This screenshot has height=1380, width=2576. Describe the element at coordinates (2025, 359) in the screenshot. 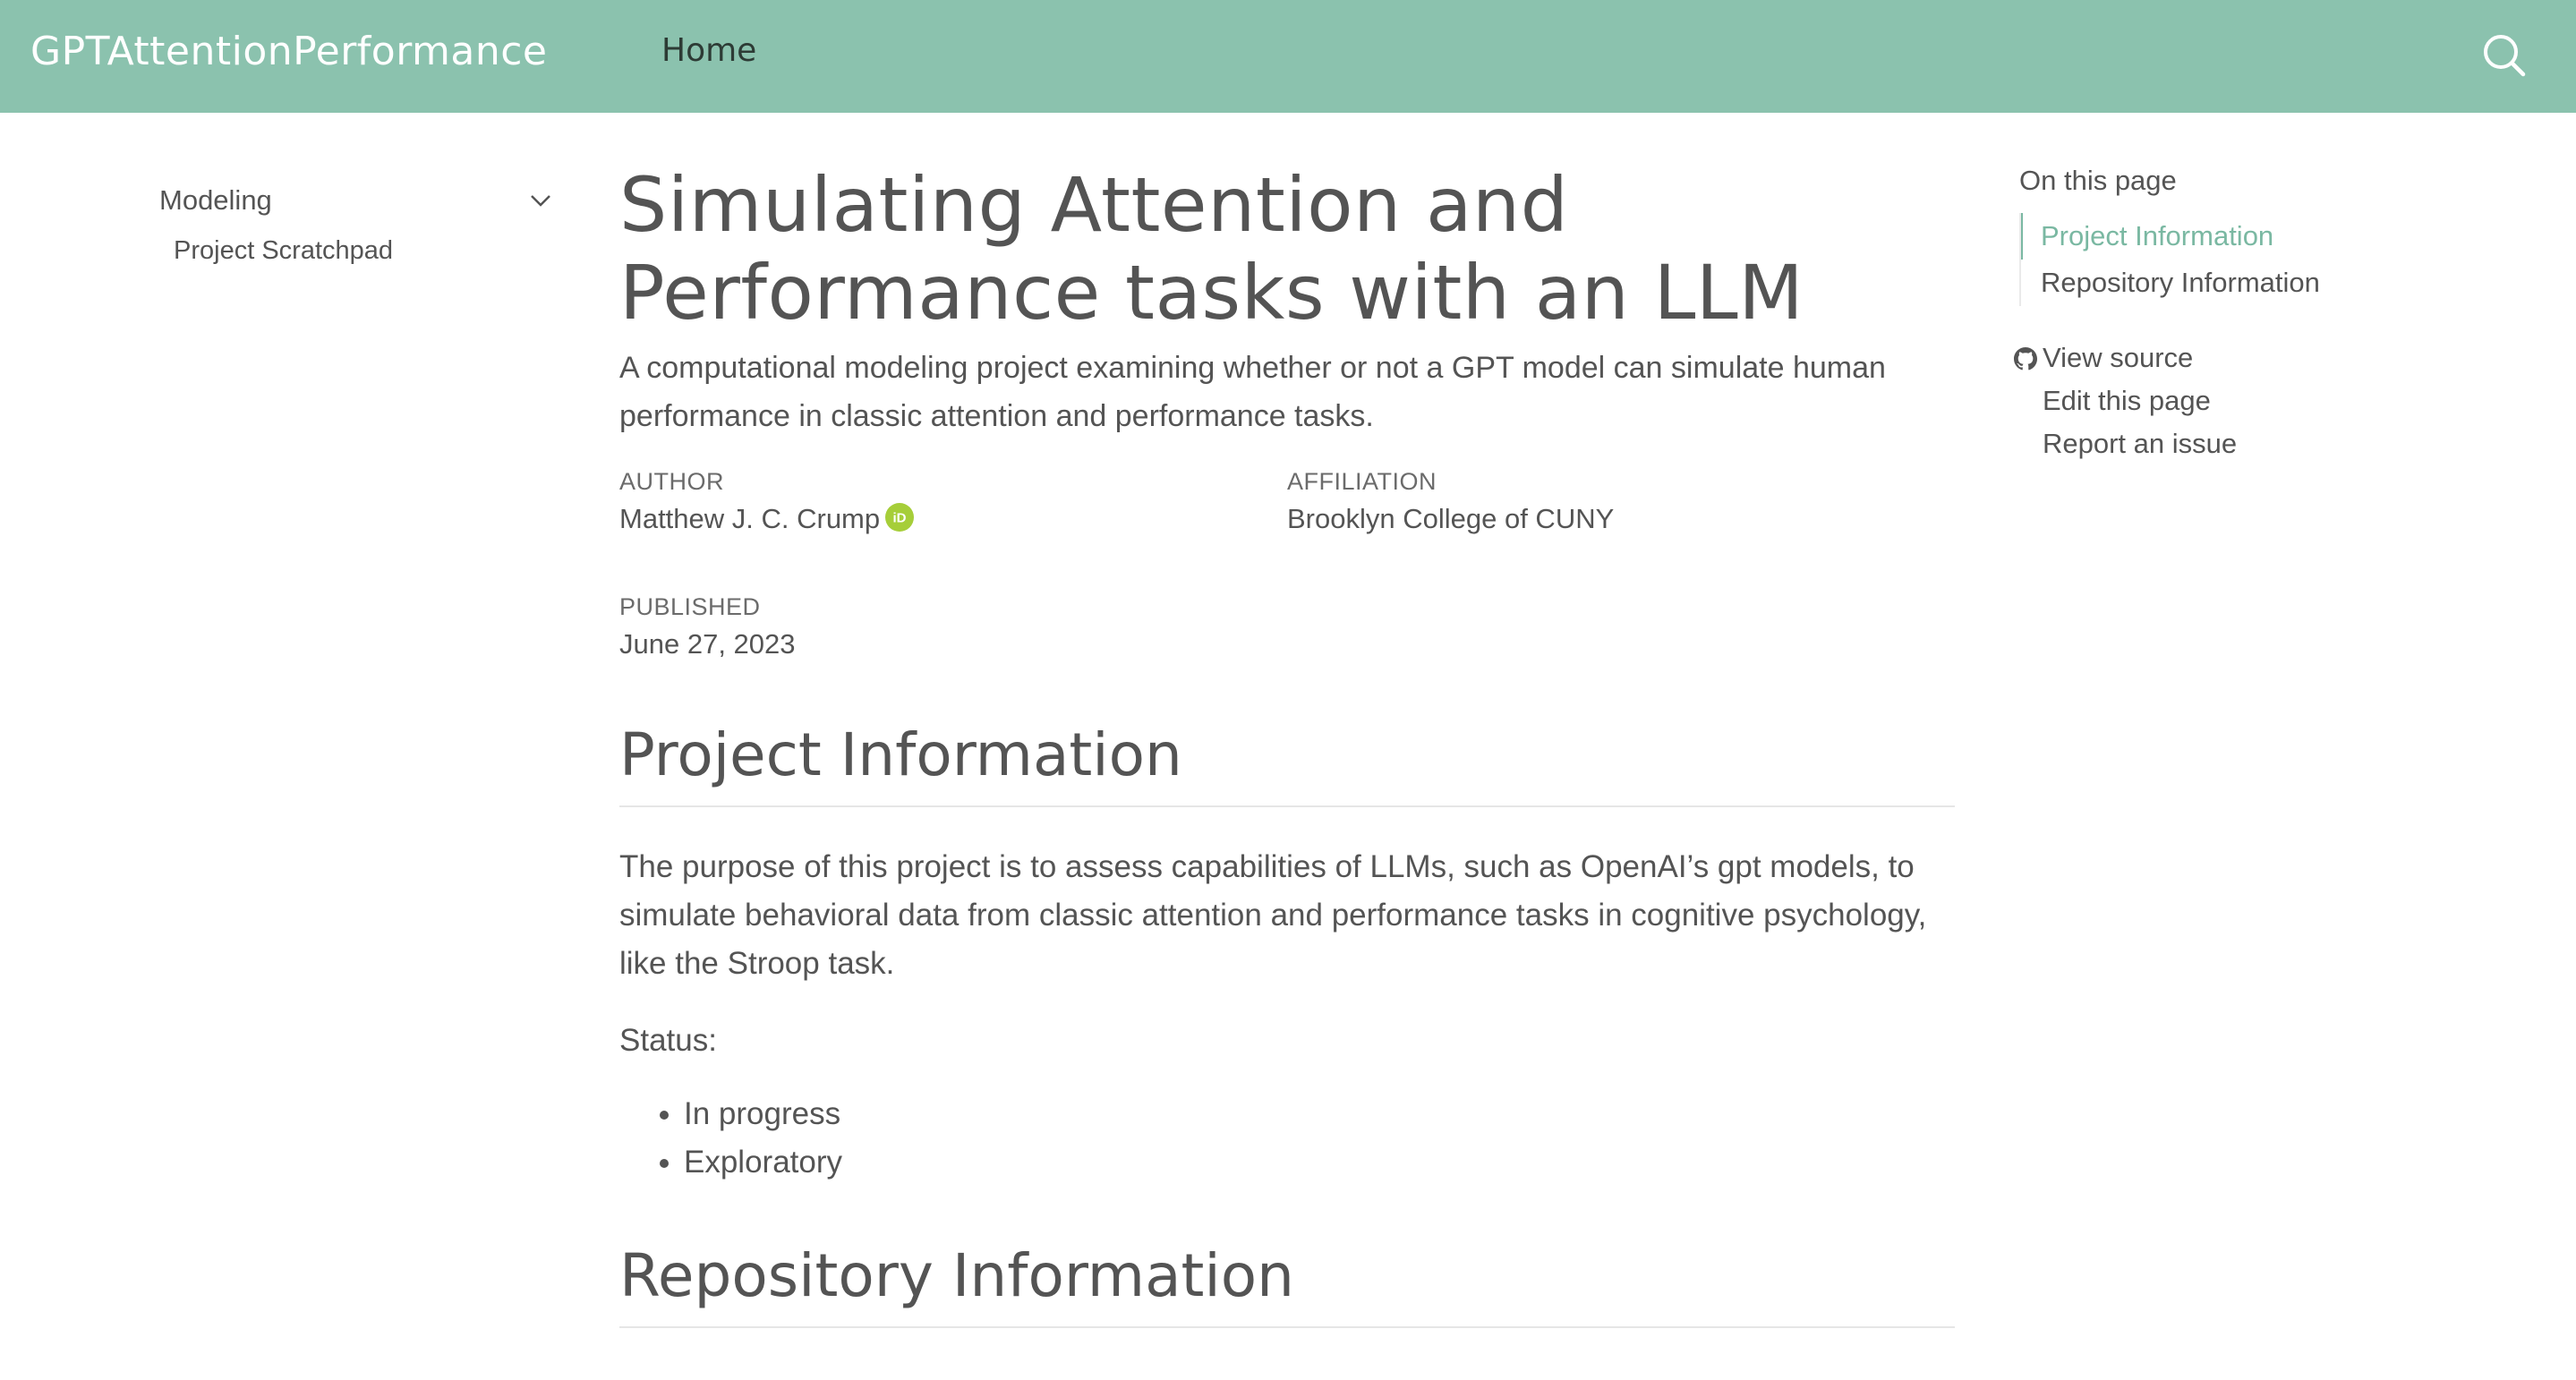

I see `github-icon` at that location.